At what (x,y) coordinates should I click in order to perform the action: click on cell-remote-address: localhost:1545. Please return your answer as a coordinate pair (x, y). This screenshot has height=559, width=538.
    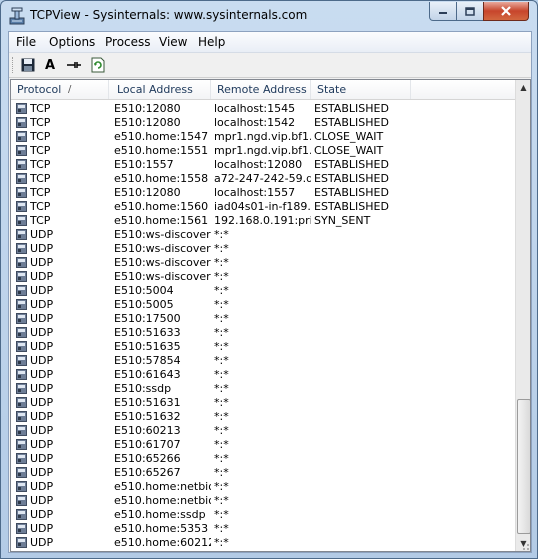
    Looking at the image, I should click on (255, 108).